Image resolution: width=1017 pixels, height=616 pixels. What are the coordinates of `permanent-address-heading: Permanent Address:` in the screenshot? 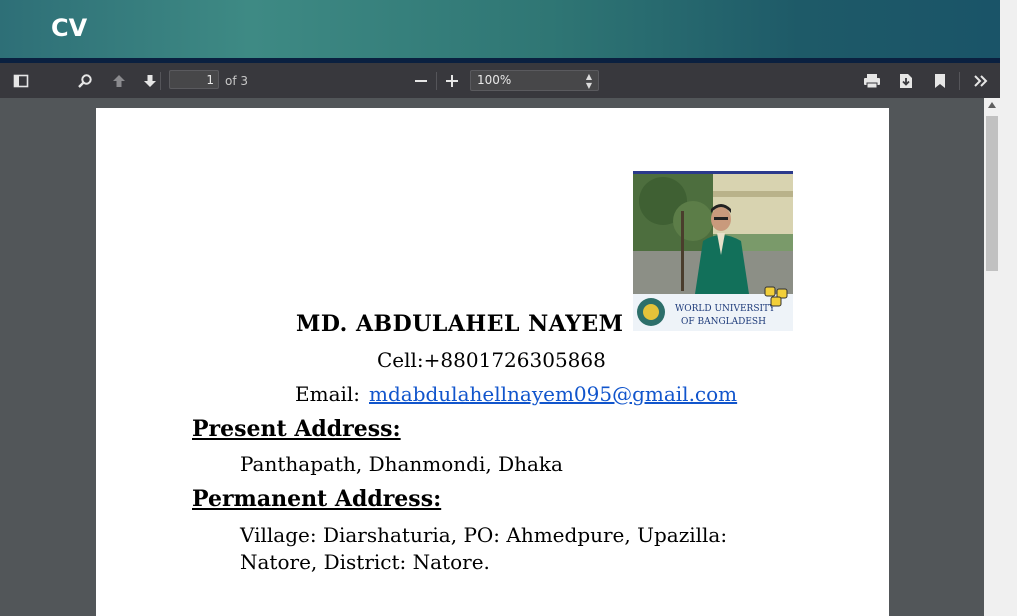 It's located at (317, 499).